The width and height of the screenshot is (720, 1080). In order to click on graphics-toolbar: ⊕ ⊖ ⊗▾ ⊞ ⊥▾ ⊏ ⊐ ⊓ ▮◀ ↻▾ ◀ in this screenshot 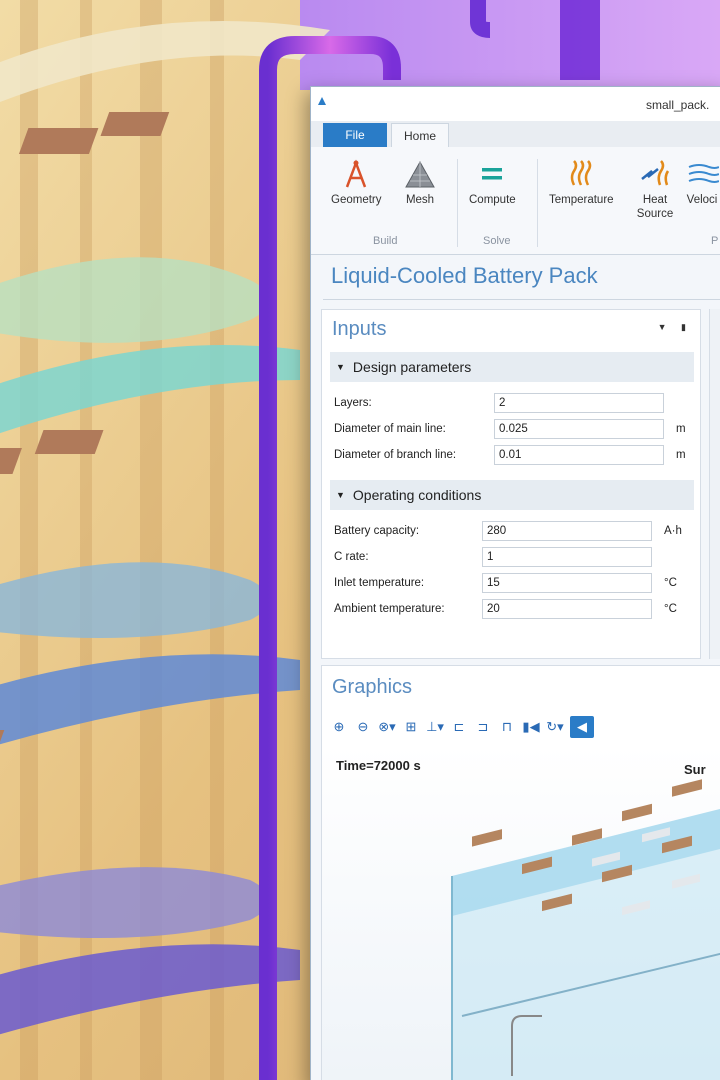, I will do `click(462, 727)`.